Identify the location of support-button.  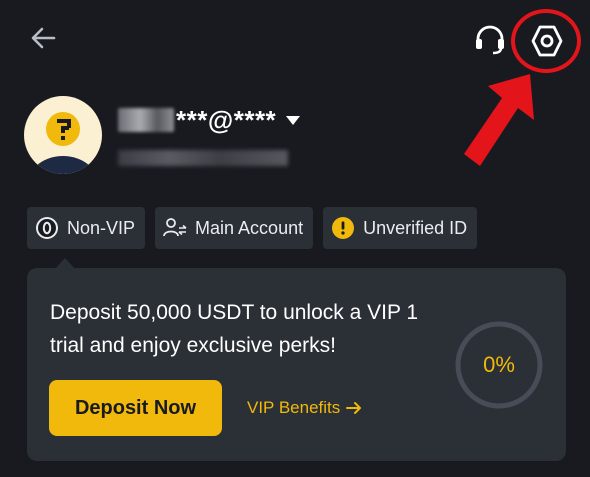
(490, 40).